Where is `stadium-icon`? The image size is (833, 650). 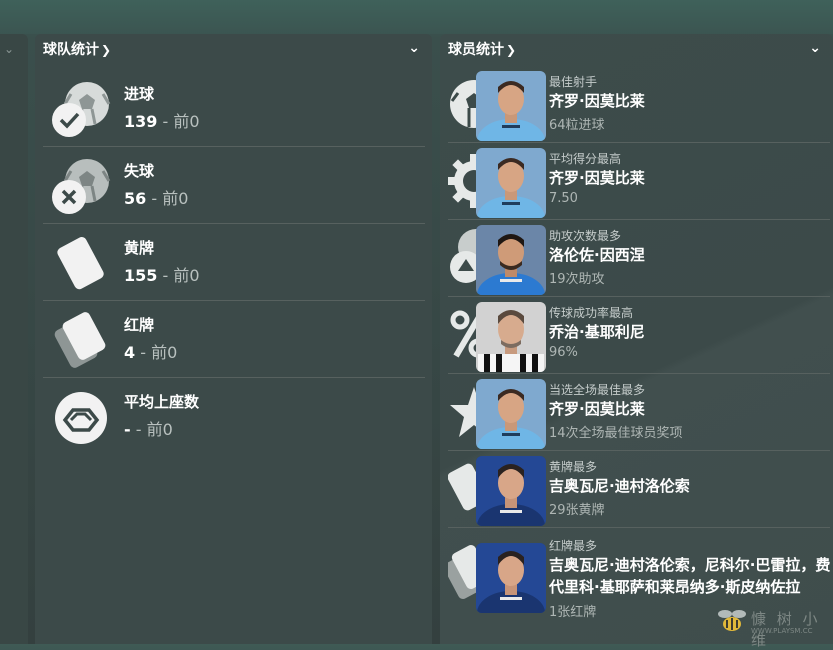 stadium-icon is located at coordinates (81, 418).